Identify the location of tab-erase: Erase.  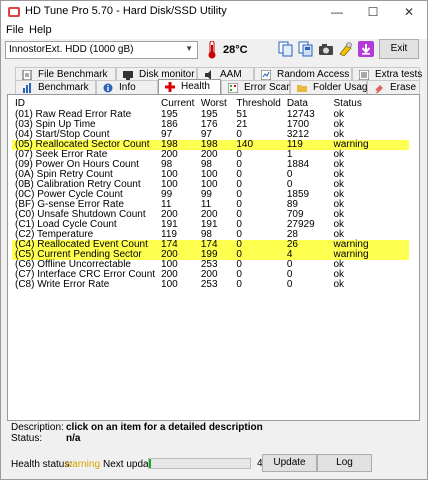
(393, 87).